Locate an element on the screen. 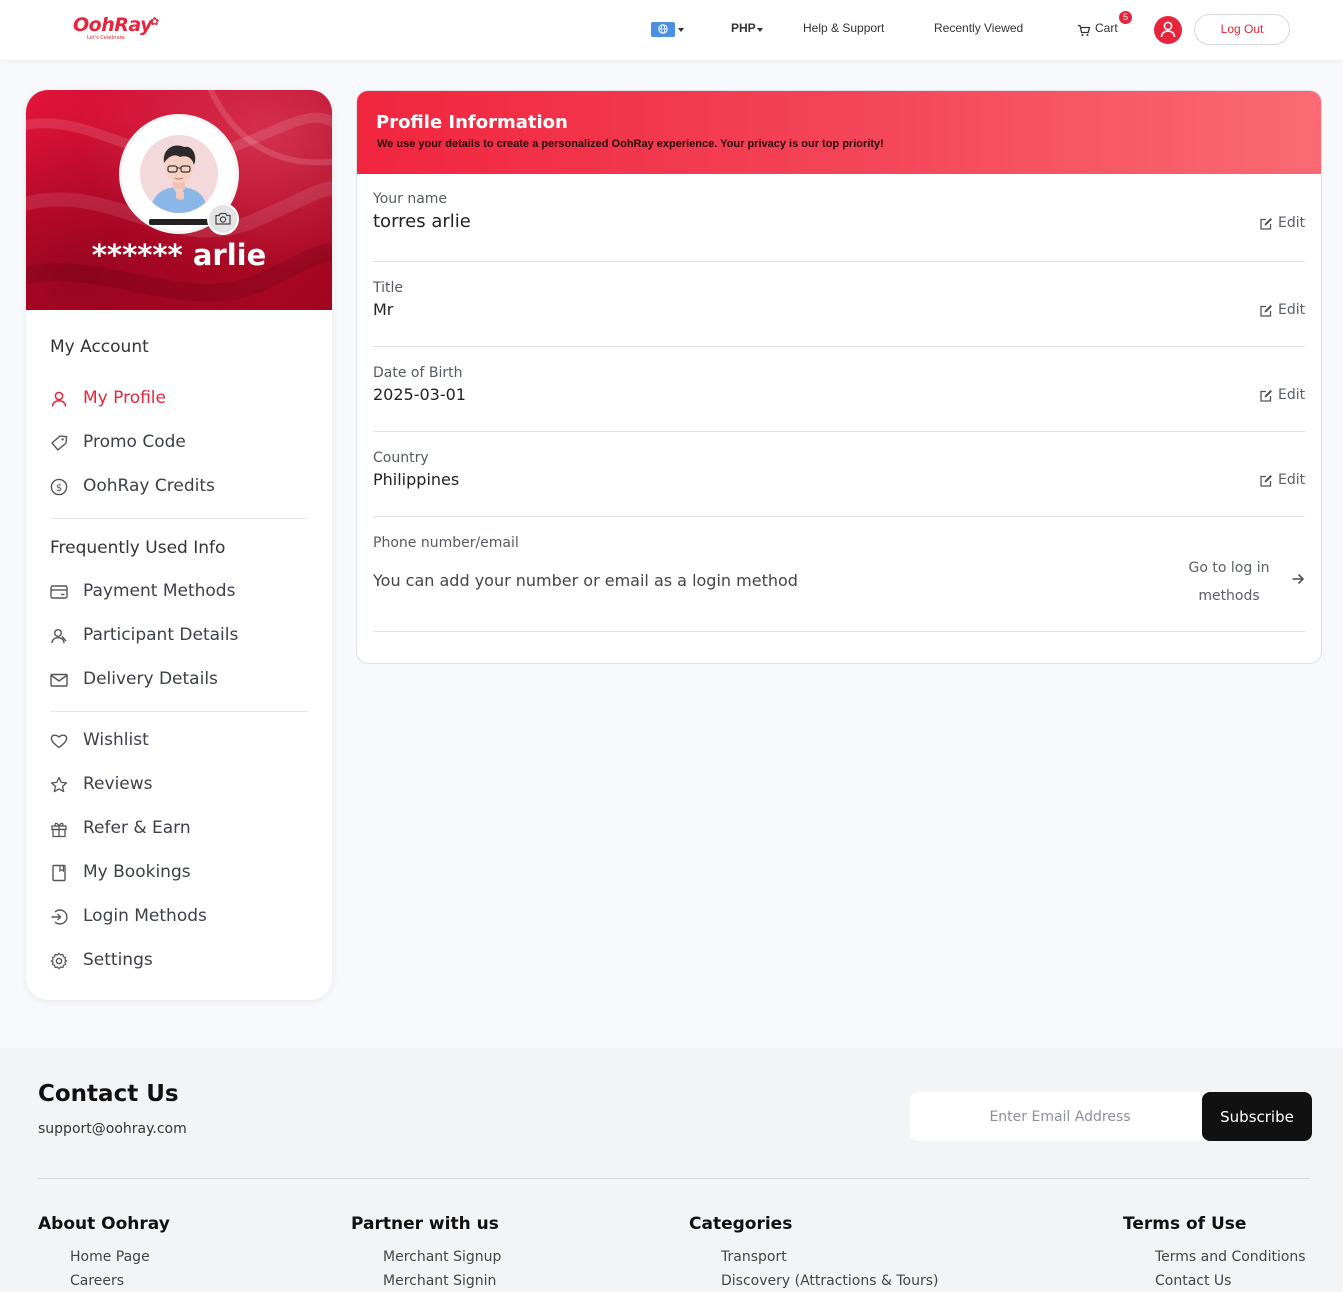 The height and width of the screenshot is (1292, 1343). edit-name-button: Edit is located at coordinates (1282, 224).